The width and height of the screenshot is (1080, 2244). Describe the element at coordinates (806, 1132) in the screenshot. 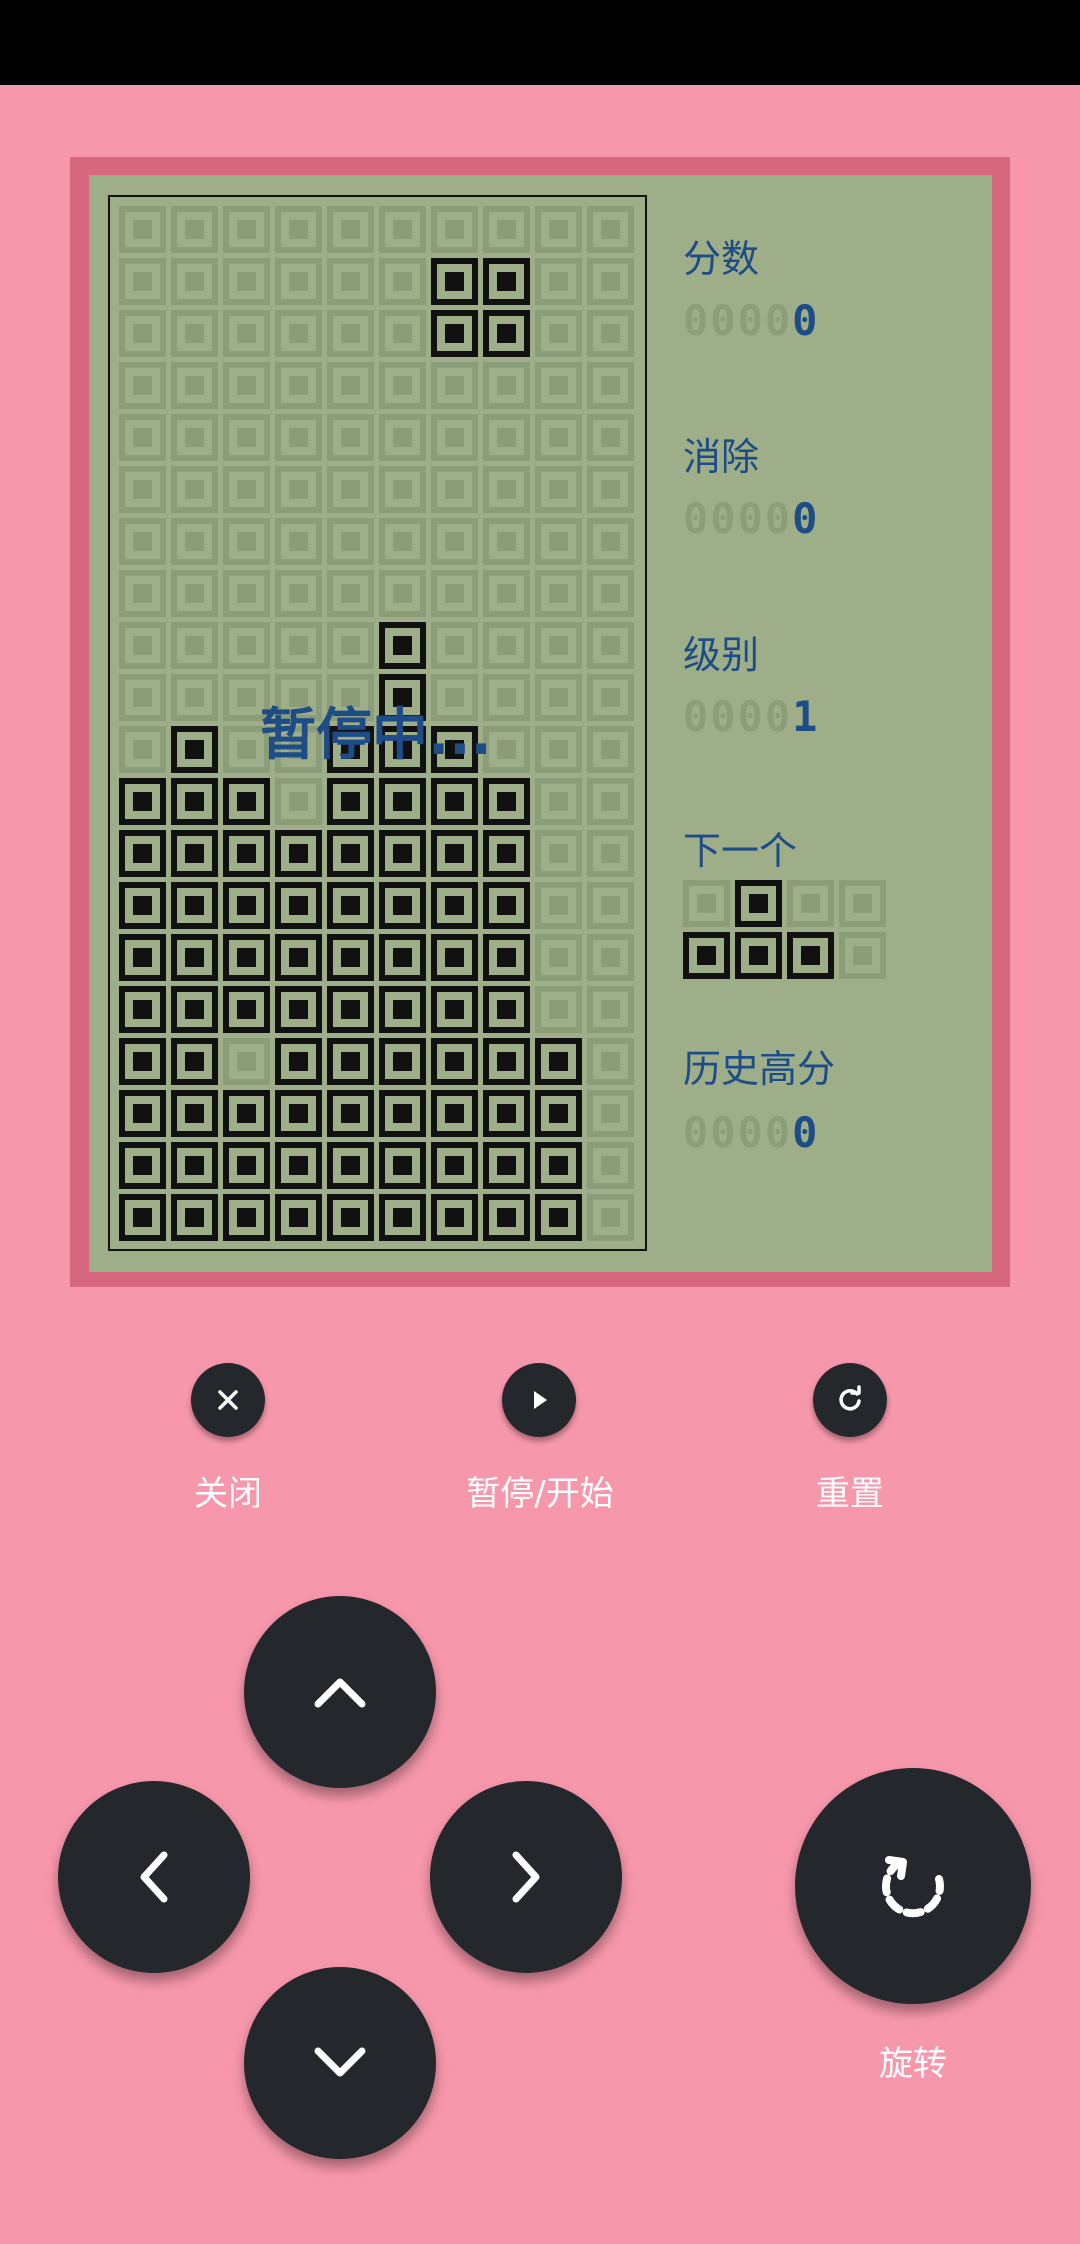

I see `high-score-value: 0` at that location.